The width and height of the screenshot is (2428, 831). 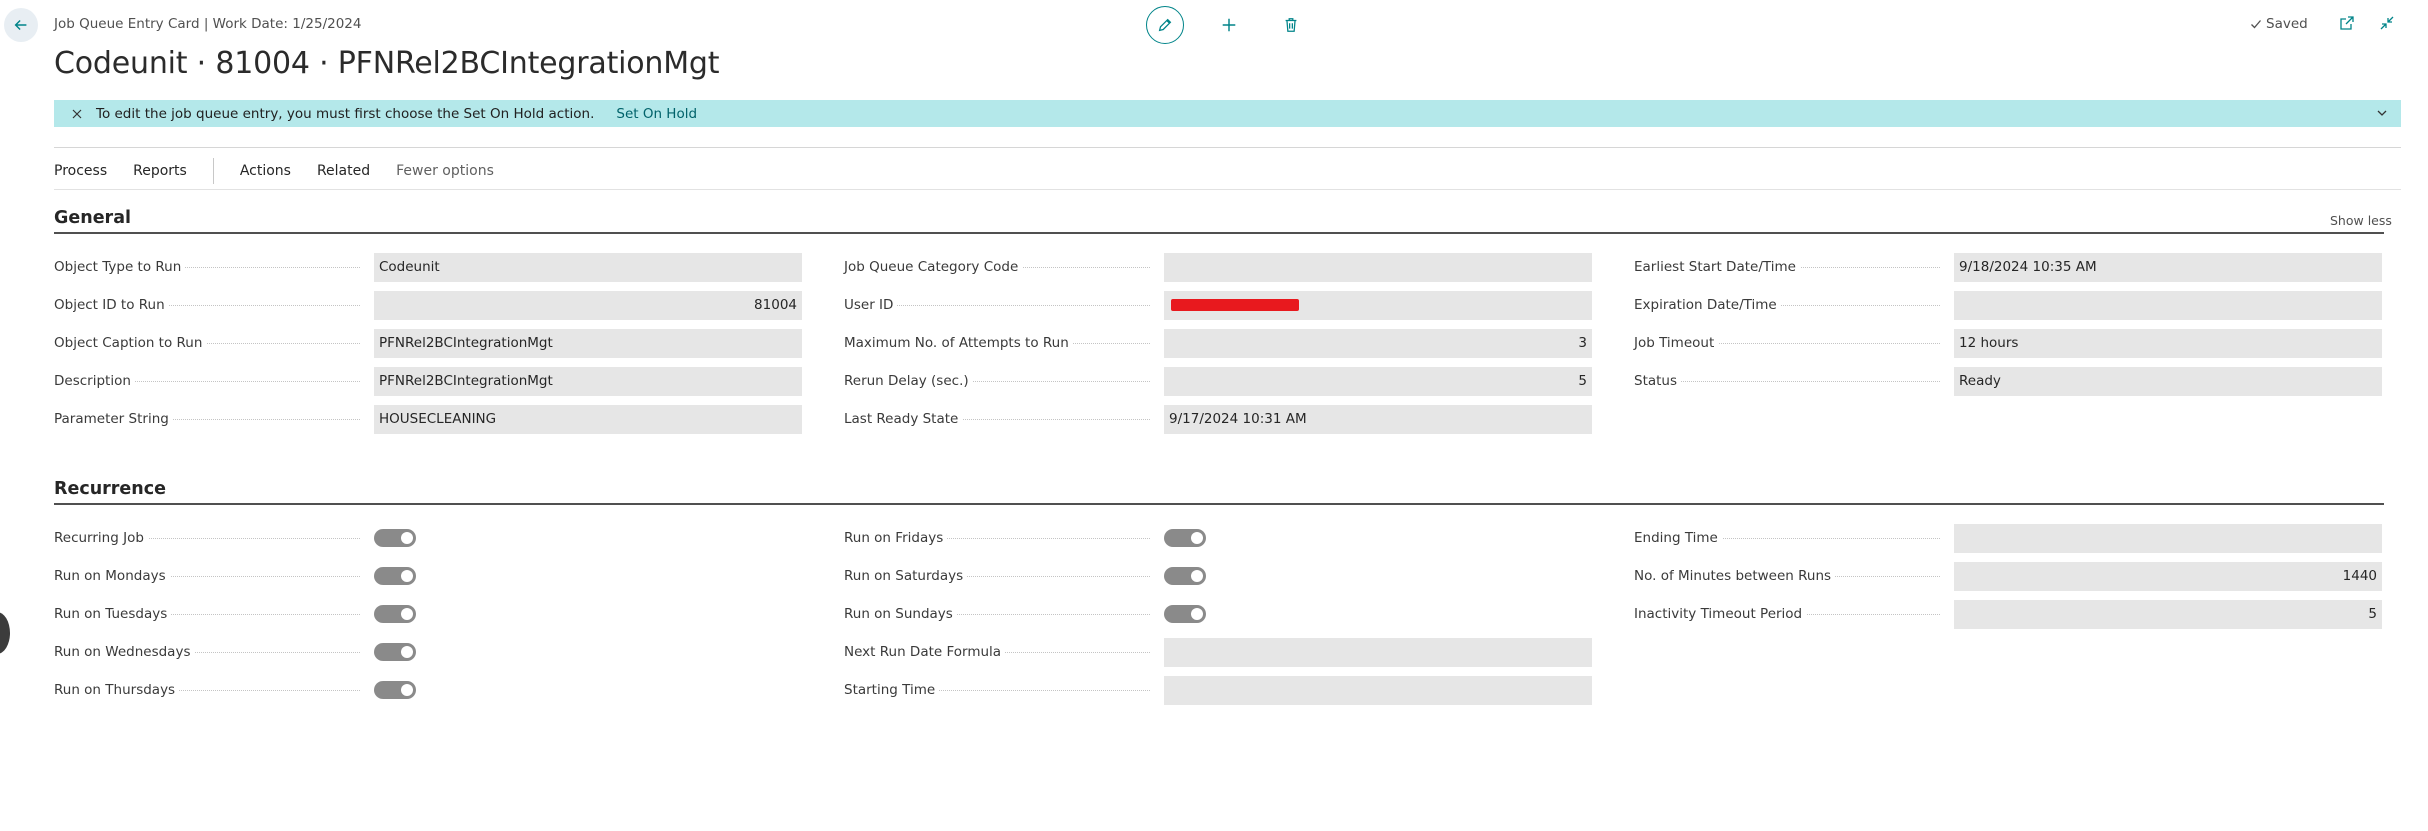 I want to click on field-label: User ID, so click(x=871, y=305).